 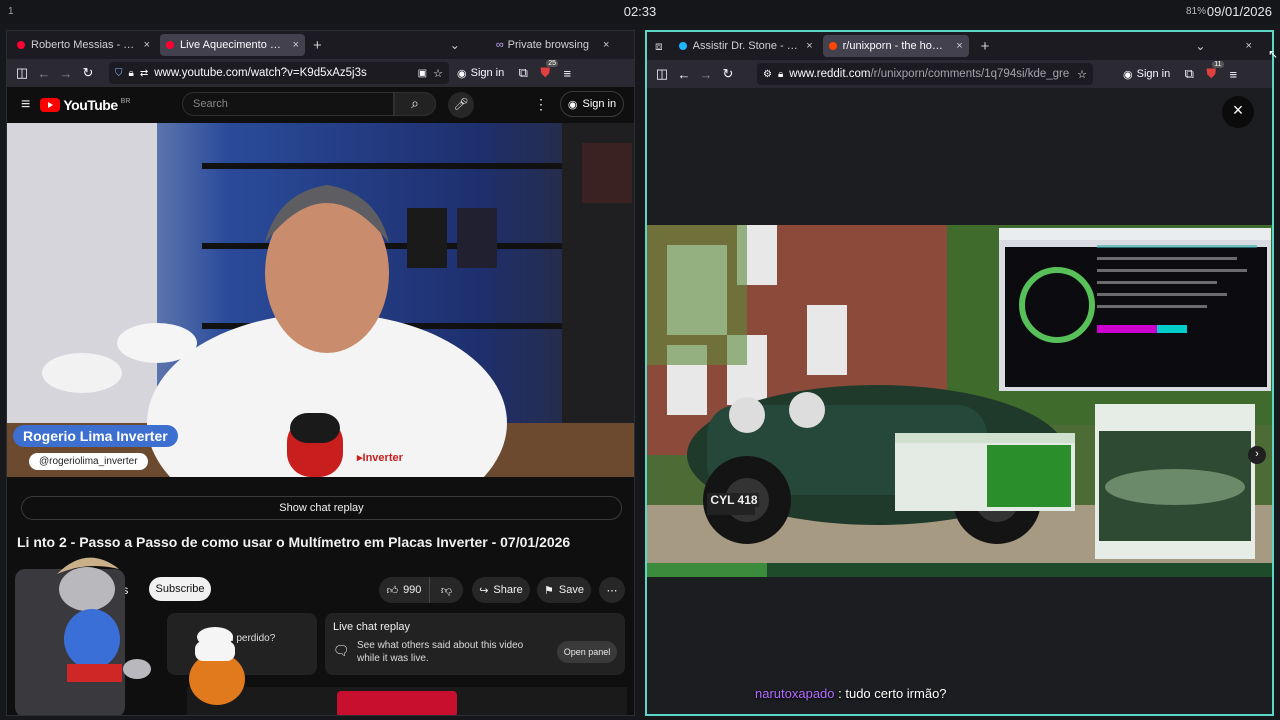 What do you see at coordinates (599, 104) in the screenshot?
I see `sign-in-label: Sign in` at bounding box center [599, 104].